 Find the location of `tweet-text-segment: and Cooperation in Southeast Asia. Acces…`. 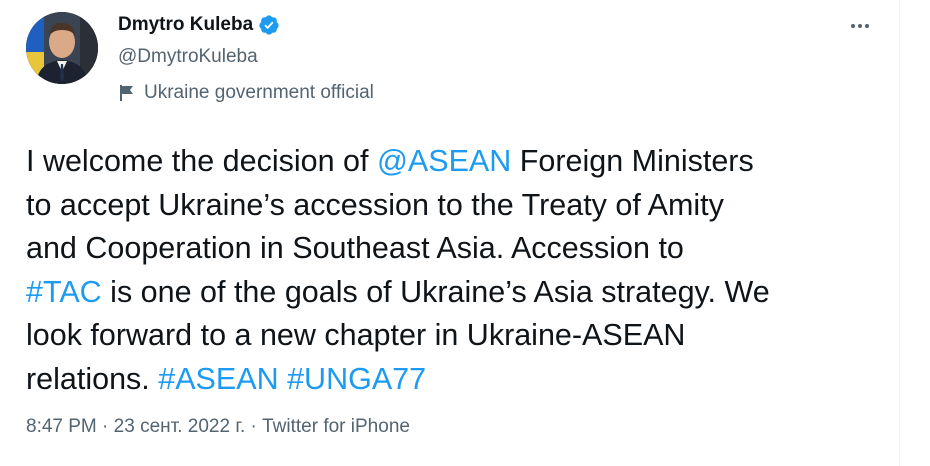

tweet-text-segment: and Cooperation in Southeast Asia. Acces… is located at coordinates (355, 248).